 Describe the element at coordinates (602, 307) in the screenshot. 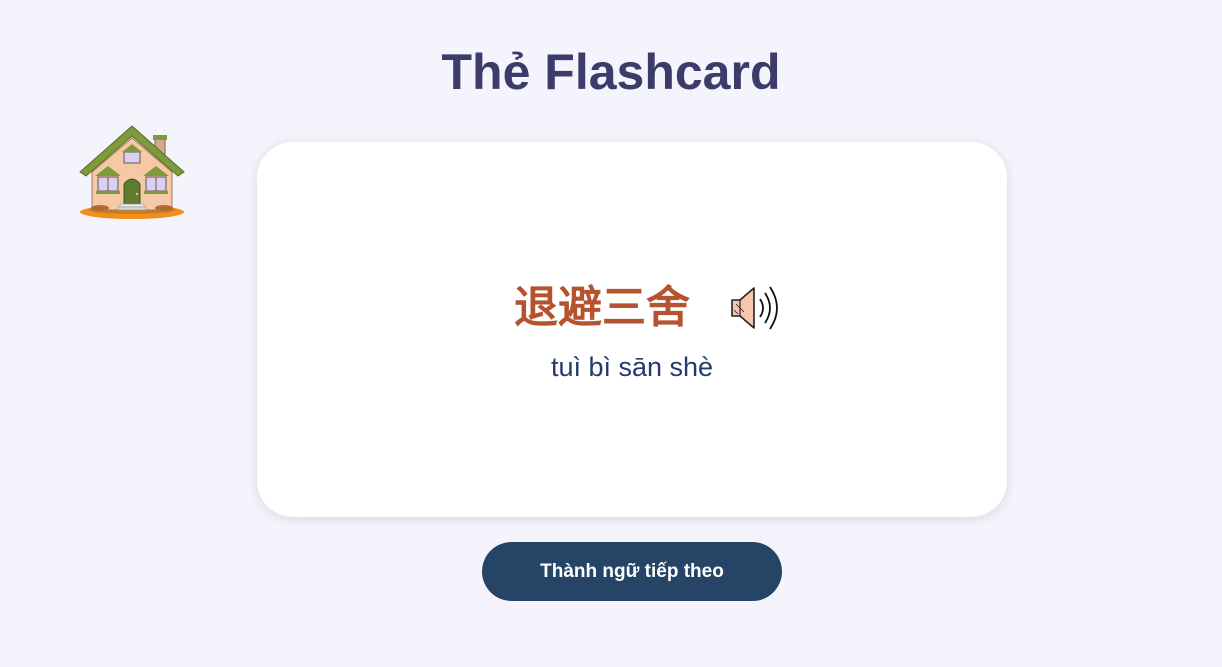

I see `hanzi-text: 退避三舍` at that location.